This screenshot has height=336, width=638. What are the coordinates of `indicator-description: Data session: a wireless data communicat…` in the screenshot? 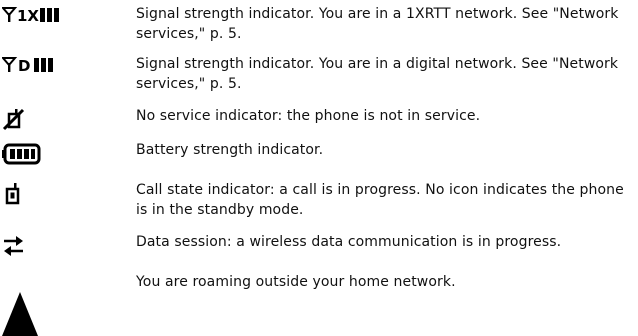 It's located at (349, 242).